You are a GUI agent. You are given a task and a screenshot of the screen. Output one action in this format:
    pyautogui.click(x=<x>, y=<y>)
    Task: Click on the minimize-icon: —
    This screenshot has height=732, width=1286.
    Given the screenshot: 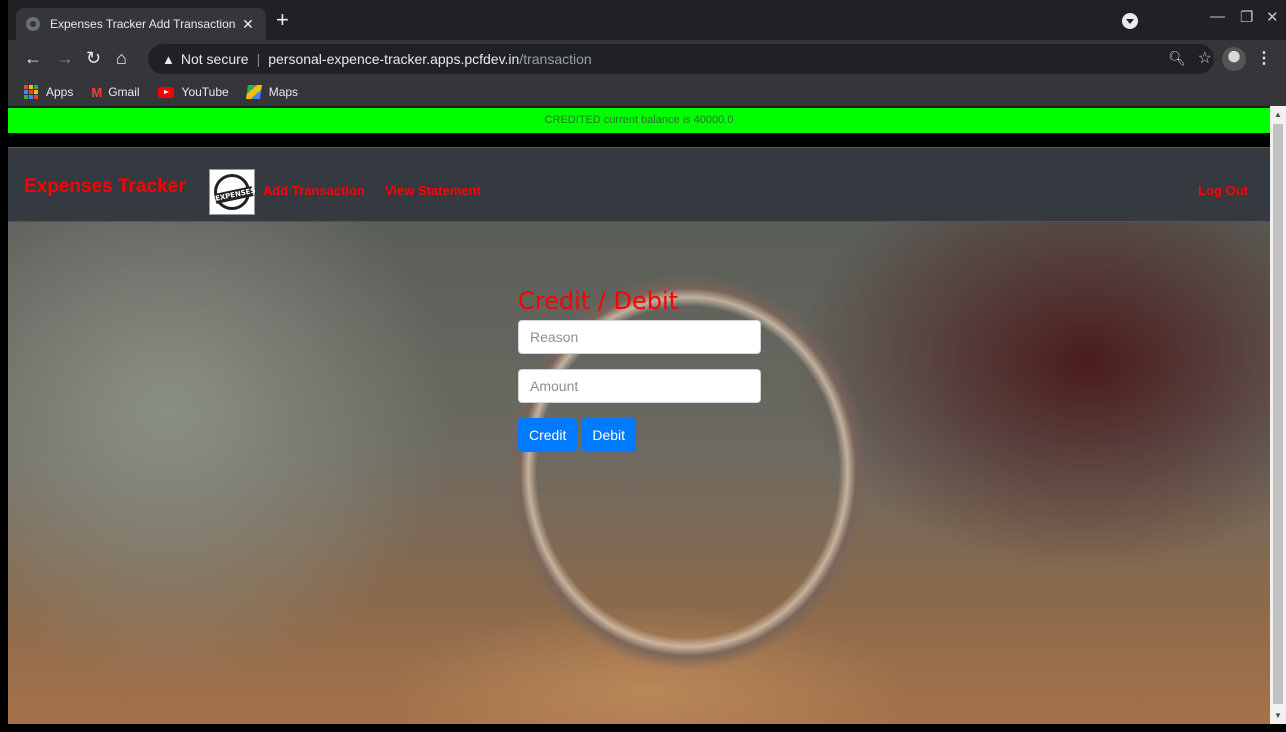 What is the action you would take?
    pyautogui.click(x=1217, y=16)
    